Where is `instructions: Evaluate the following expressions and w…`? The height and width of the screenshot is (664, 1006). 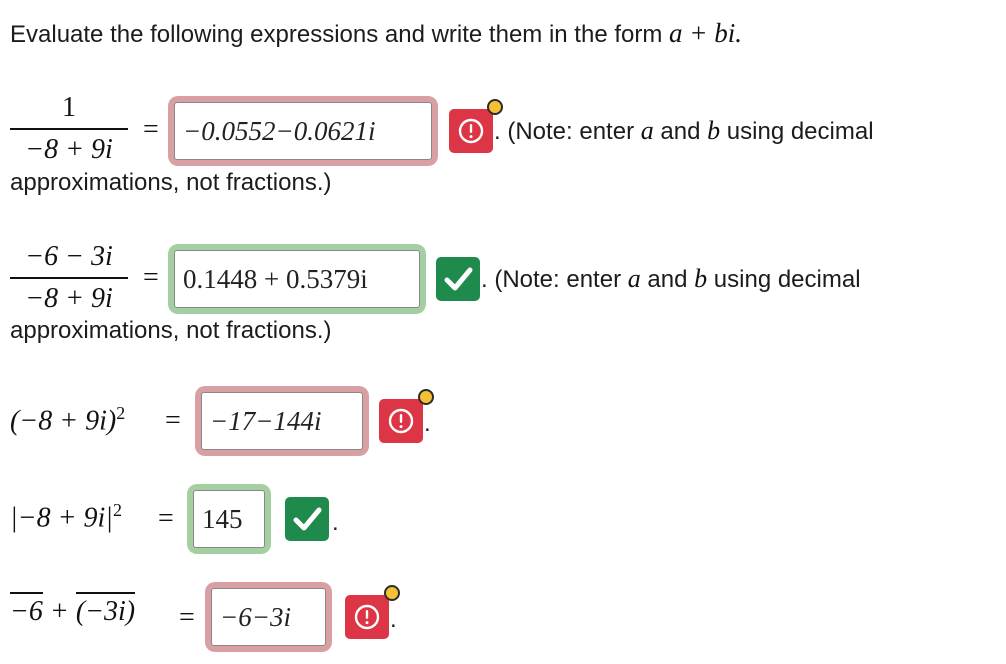
instructions: Evaluate the following expressions and w… is located at coordinates (376, 33).